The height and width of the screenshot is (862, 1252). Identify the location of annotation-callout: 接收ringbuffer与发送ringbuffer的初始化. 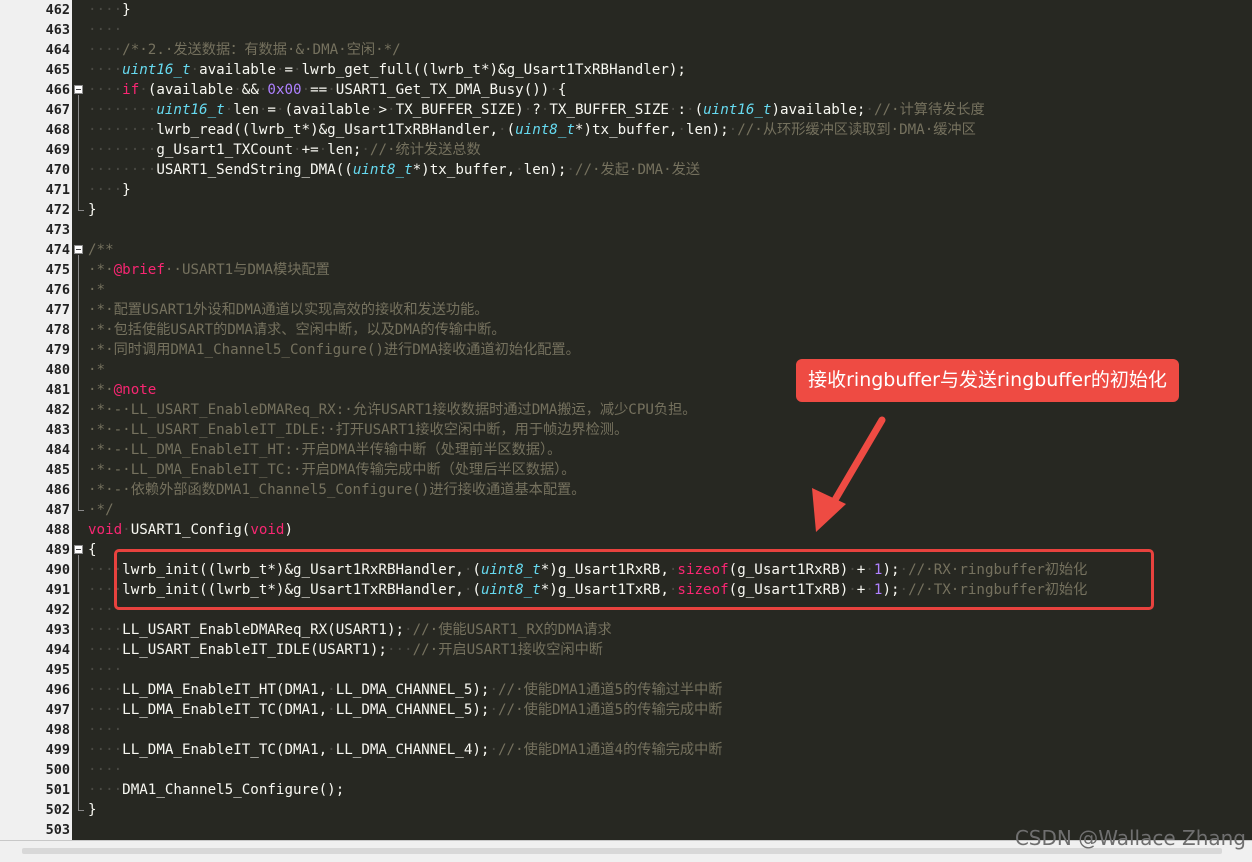
(987, 380).